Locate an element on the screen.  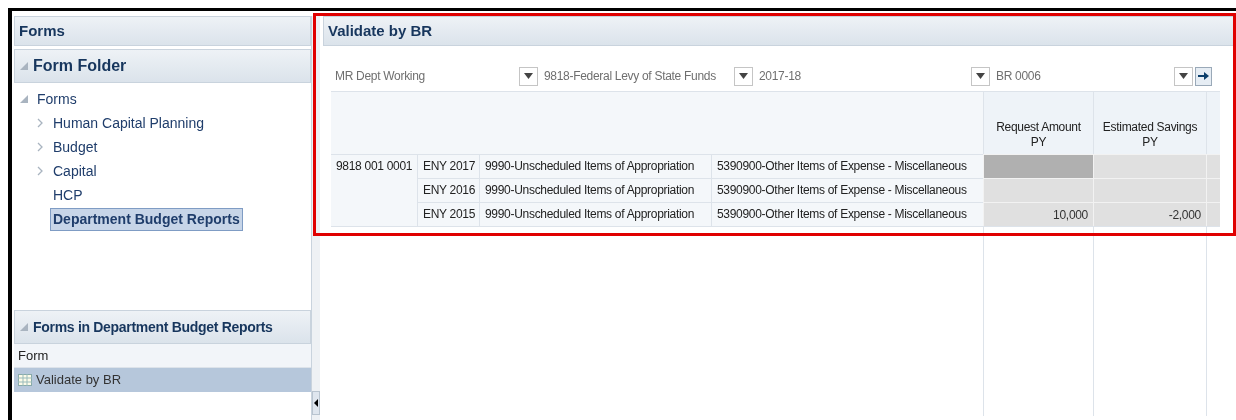
section-title: Forms in Department Budget Reports is located at coordinates (153, 327).